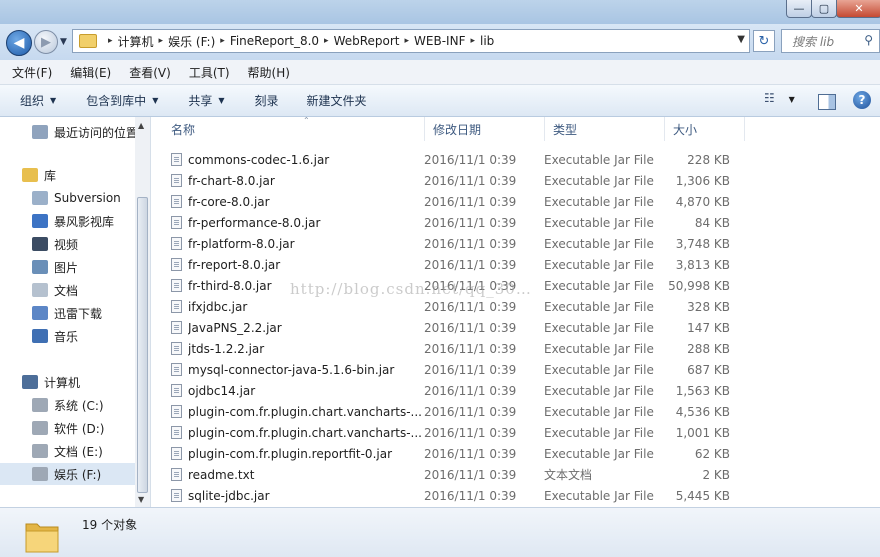 The image size is (880, 557). What do you see at coordinates (78, 451) in the screenshot?
I see `sidebar-item-label: 文档 (E:)` at bounding box center [78, 451].